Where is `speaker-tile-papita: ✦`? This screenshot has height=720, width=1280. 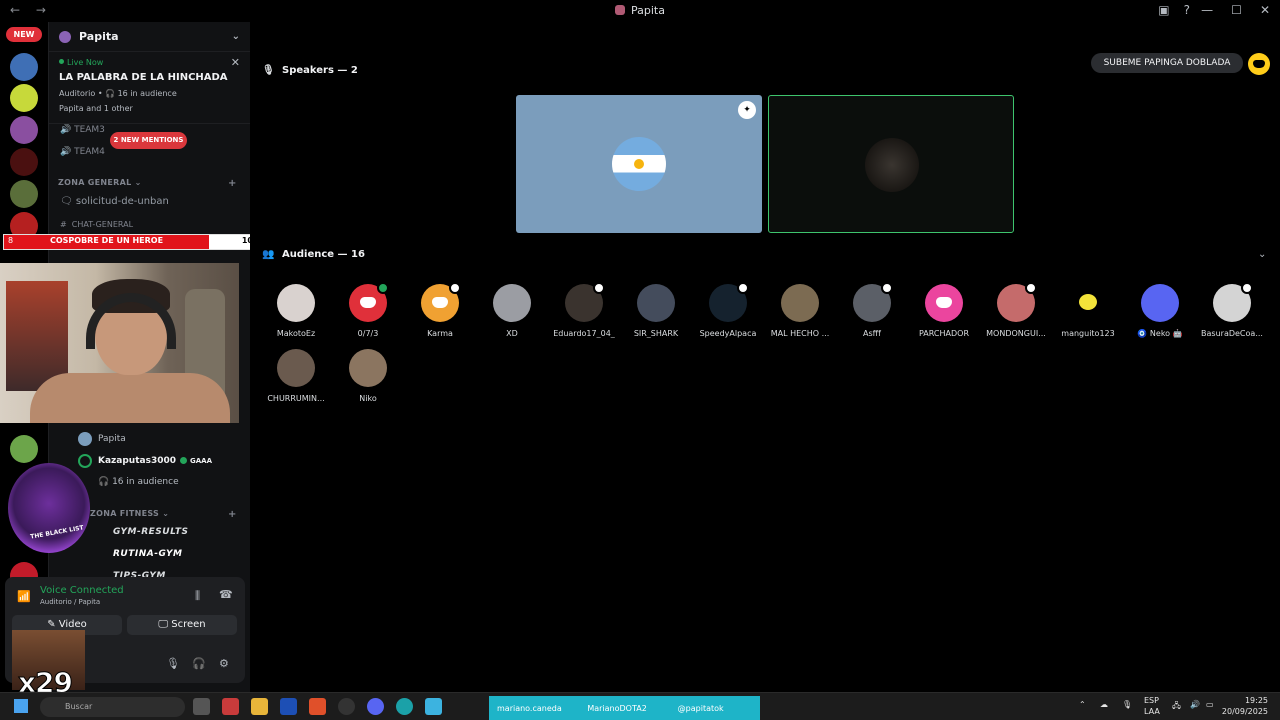
speaker-tile-papita: ✦ is located at coordinates (639, 164).